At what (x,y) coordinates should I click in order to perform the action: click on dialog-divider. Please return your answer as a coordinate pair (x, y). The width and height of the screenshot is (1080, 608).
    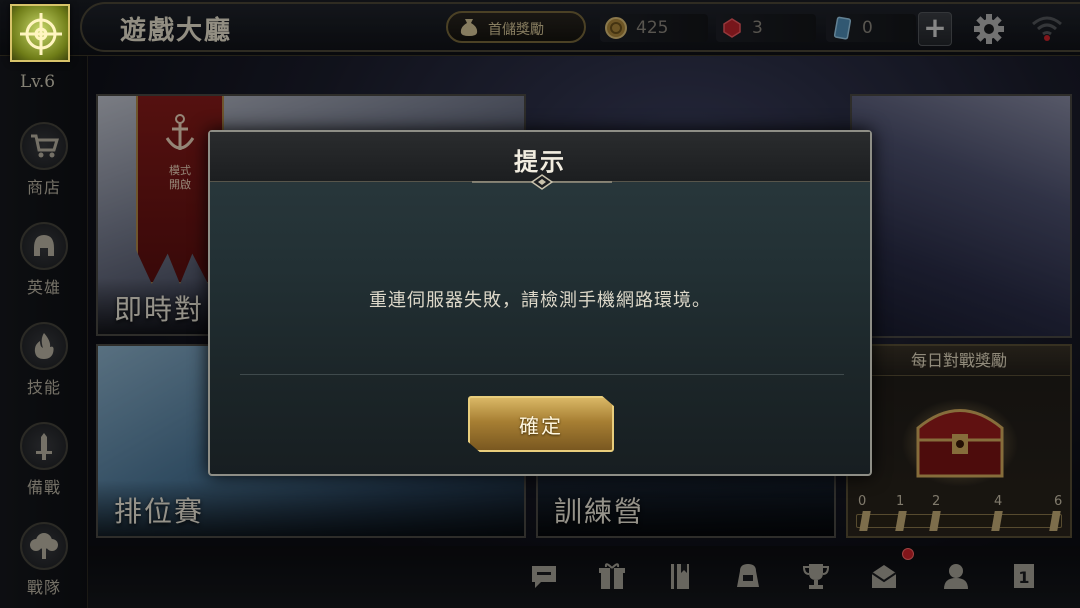
    Looking at the image, I should click on (542, 374).